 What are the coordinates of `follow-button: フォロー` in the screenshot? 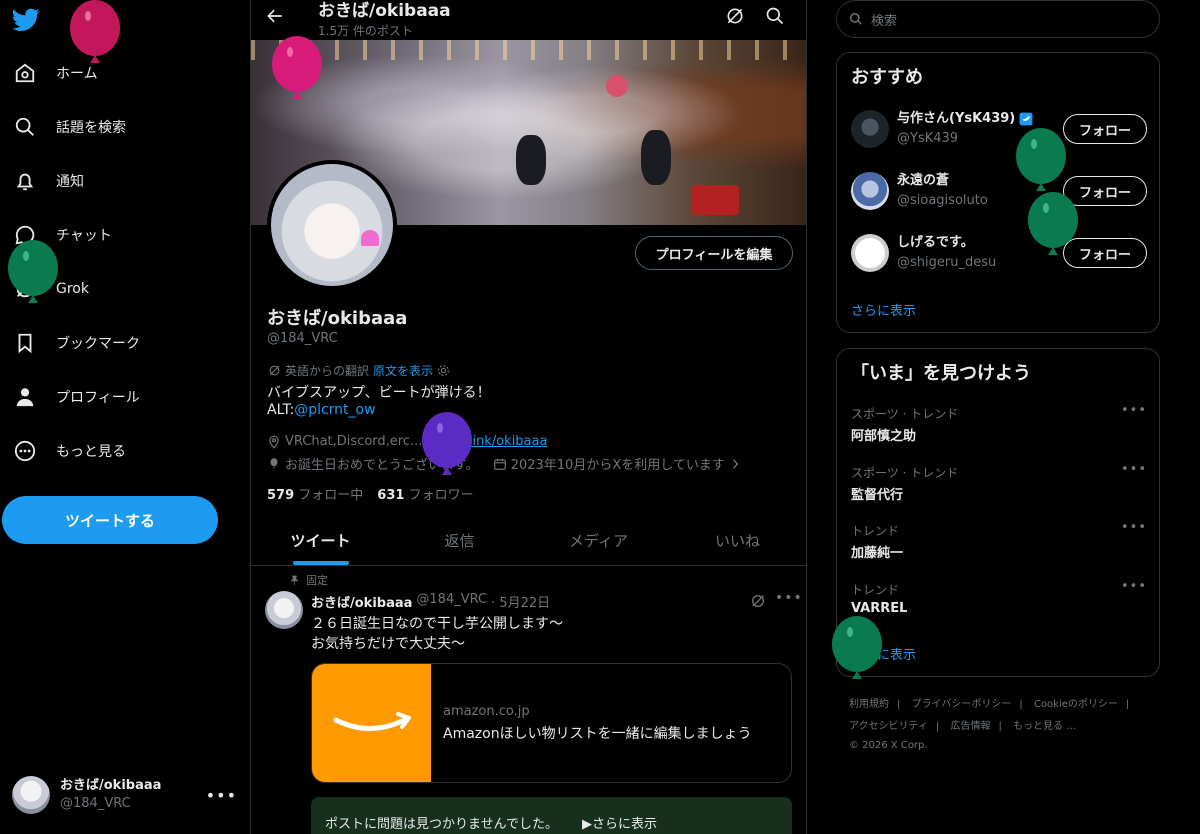 It's located at (1105, 129).